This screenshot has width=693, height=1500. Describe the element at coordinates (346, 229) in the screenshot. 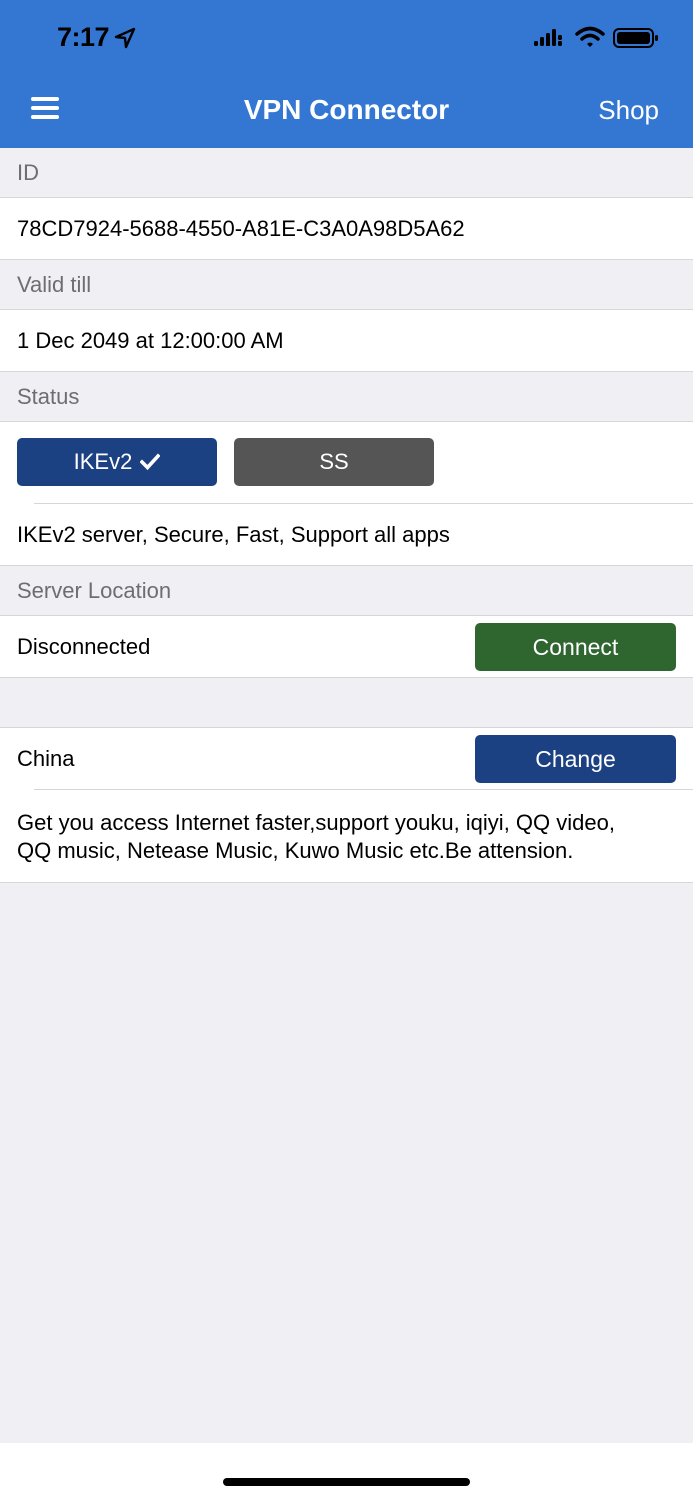

I see `id-value: 78CD7924-5688-4550-A81E-C3A0A98D5A62` at that location.